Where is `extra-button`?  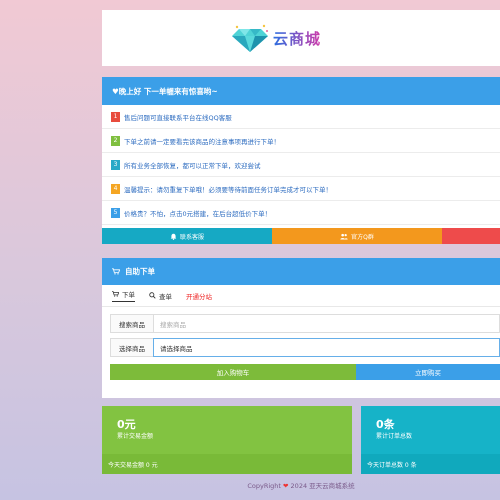 extra-button is located at coordinates (471, 236).